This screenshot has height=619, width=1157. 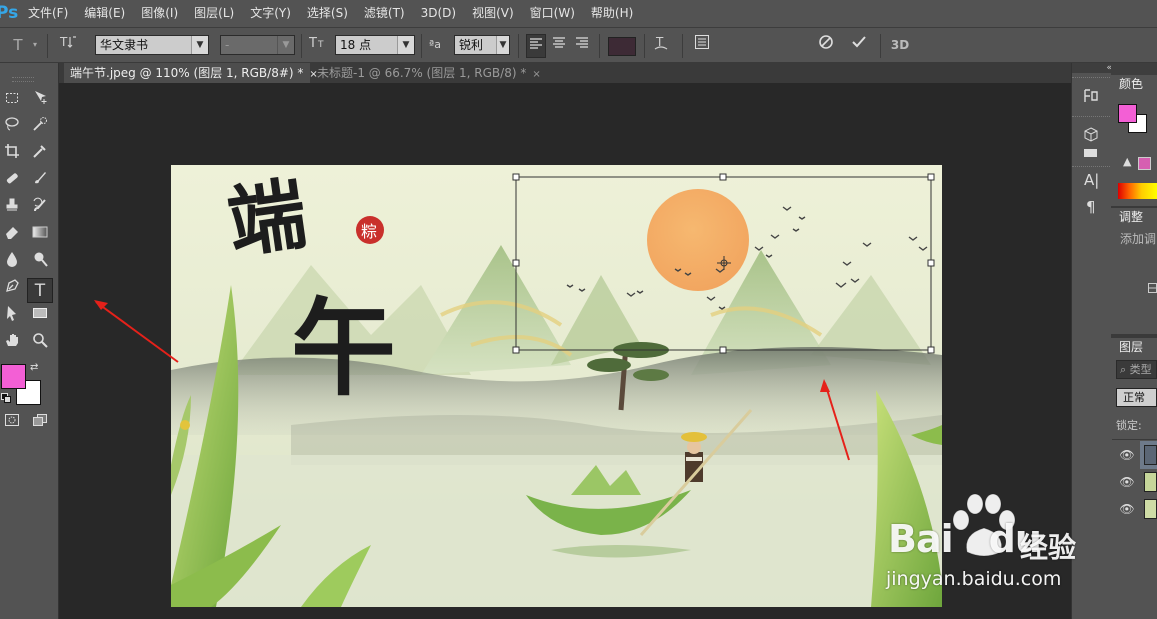 I want to click on artwork-title-char-1: 端, so click(x=267, y=218).